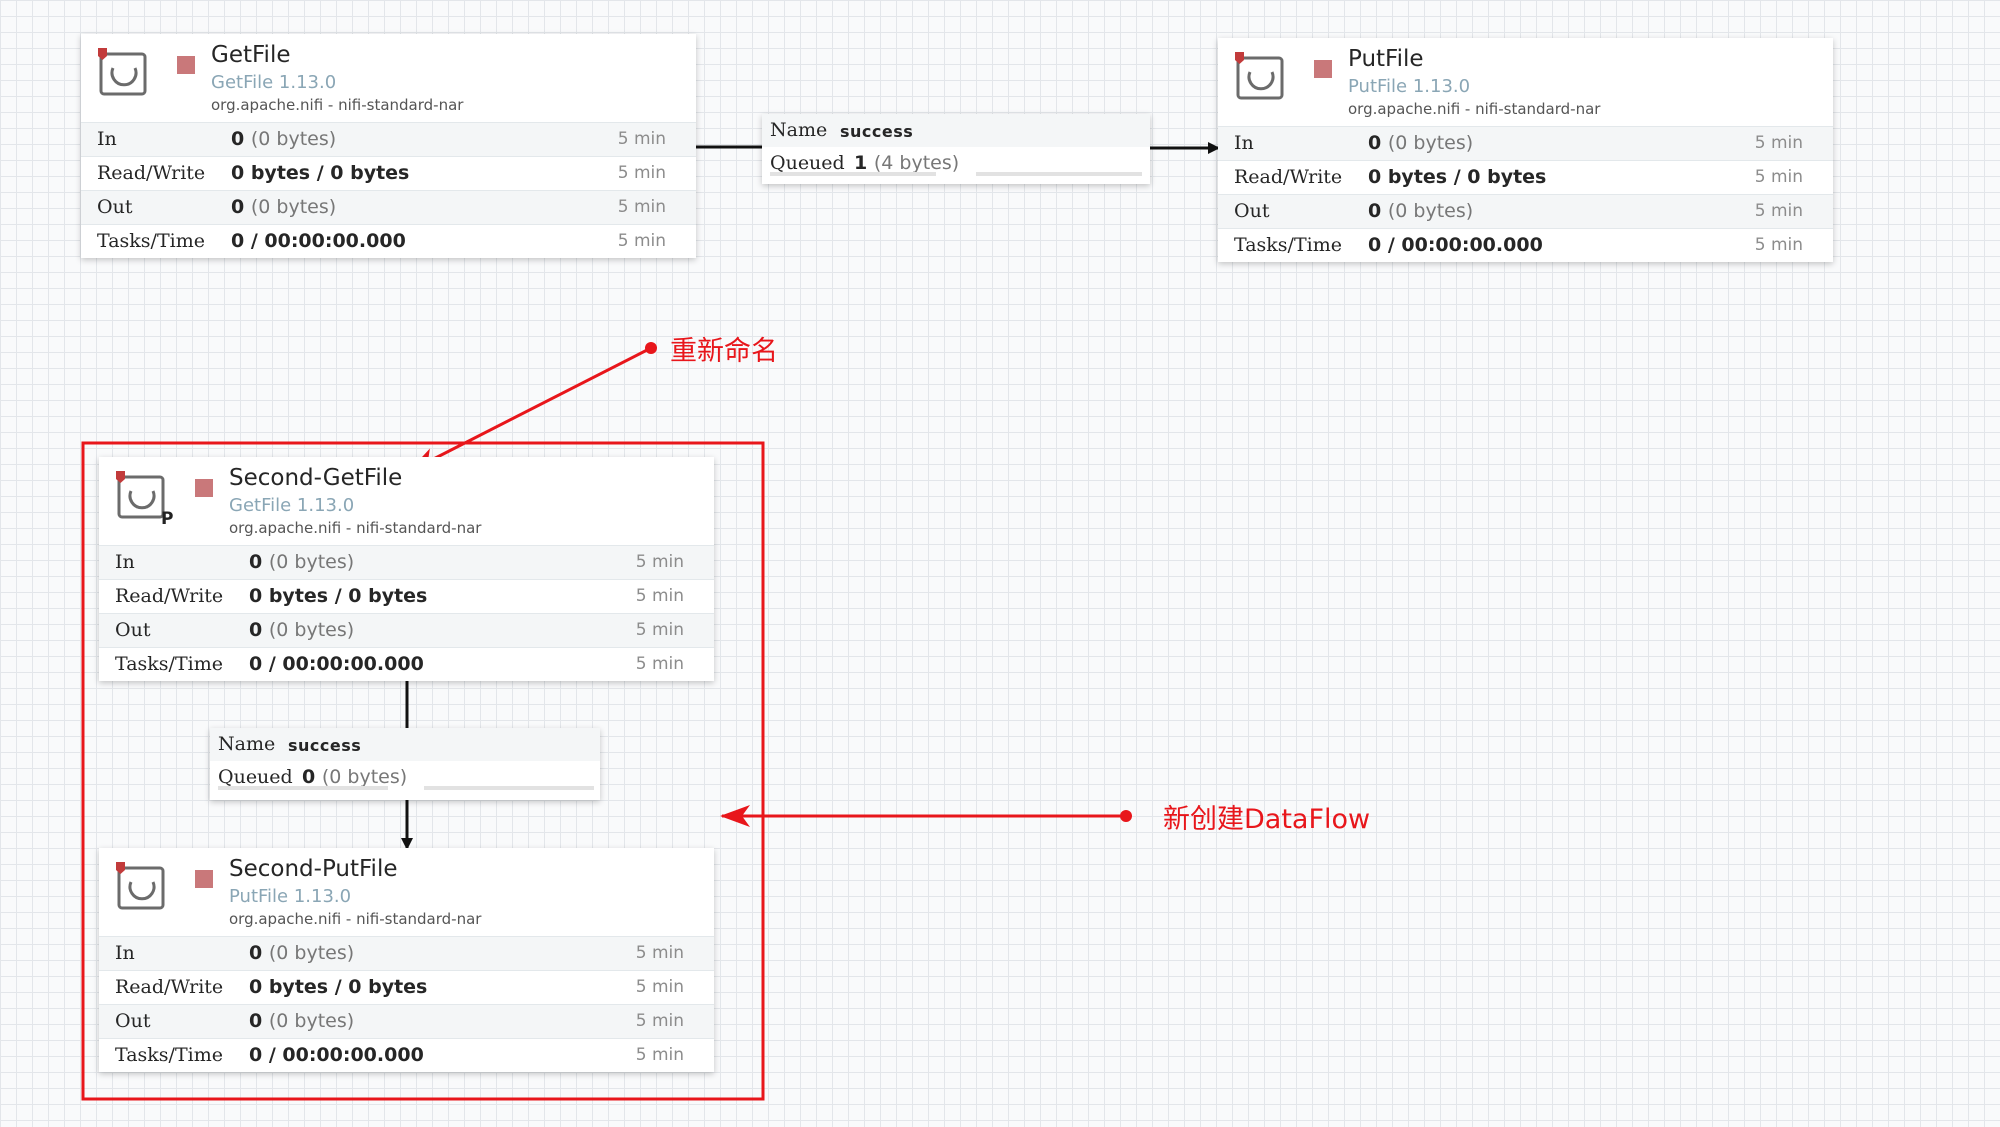 The image size is (2000, 1127). I want to click on connection-queued-row: Queued 1 (4 bytes), so click(956, 163).